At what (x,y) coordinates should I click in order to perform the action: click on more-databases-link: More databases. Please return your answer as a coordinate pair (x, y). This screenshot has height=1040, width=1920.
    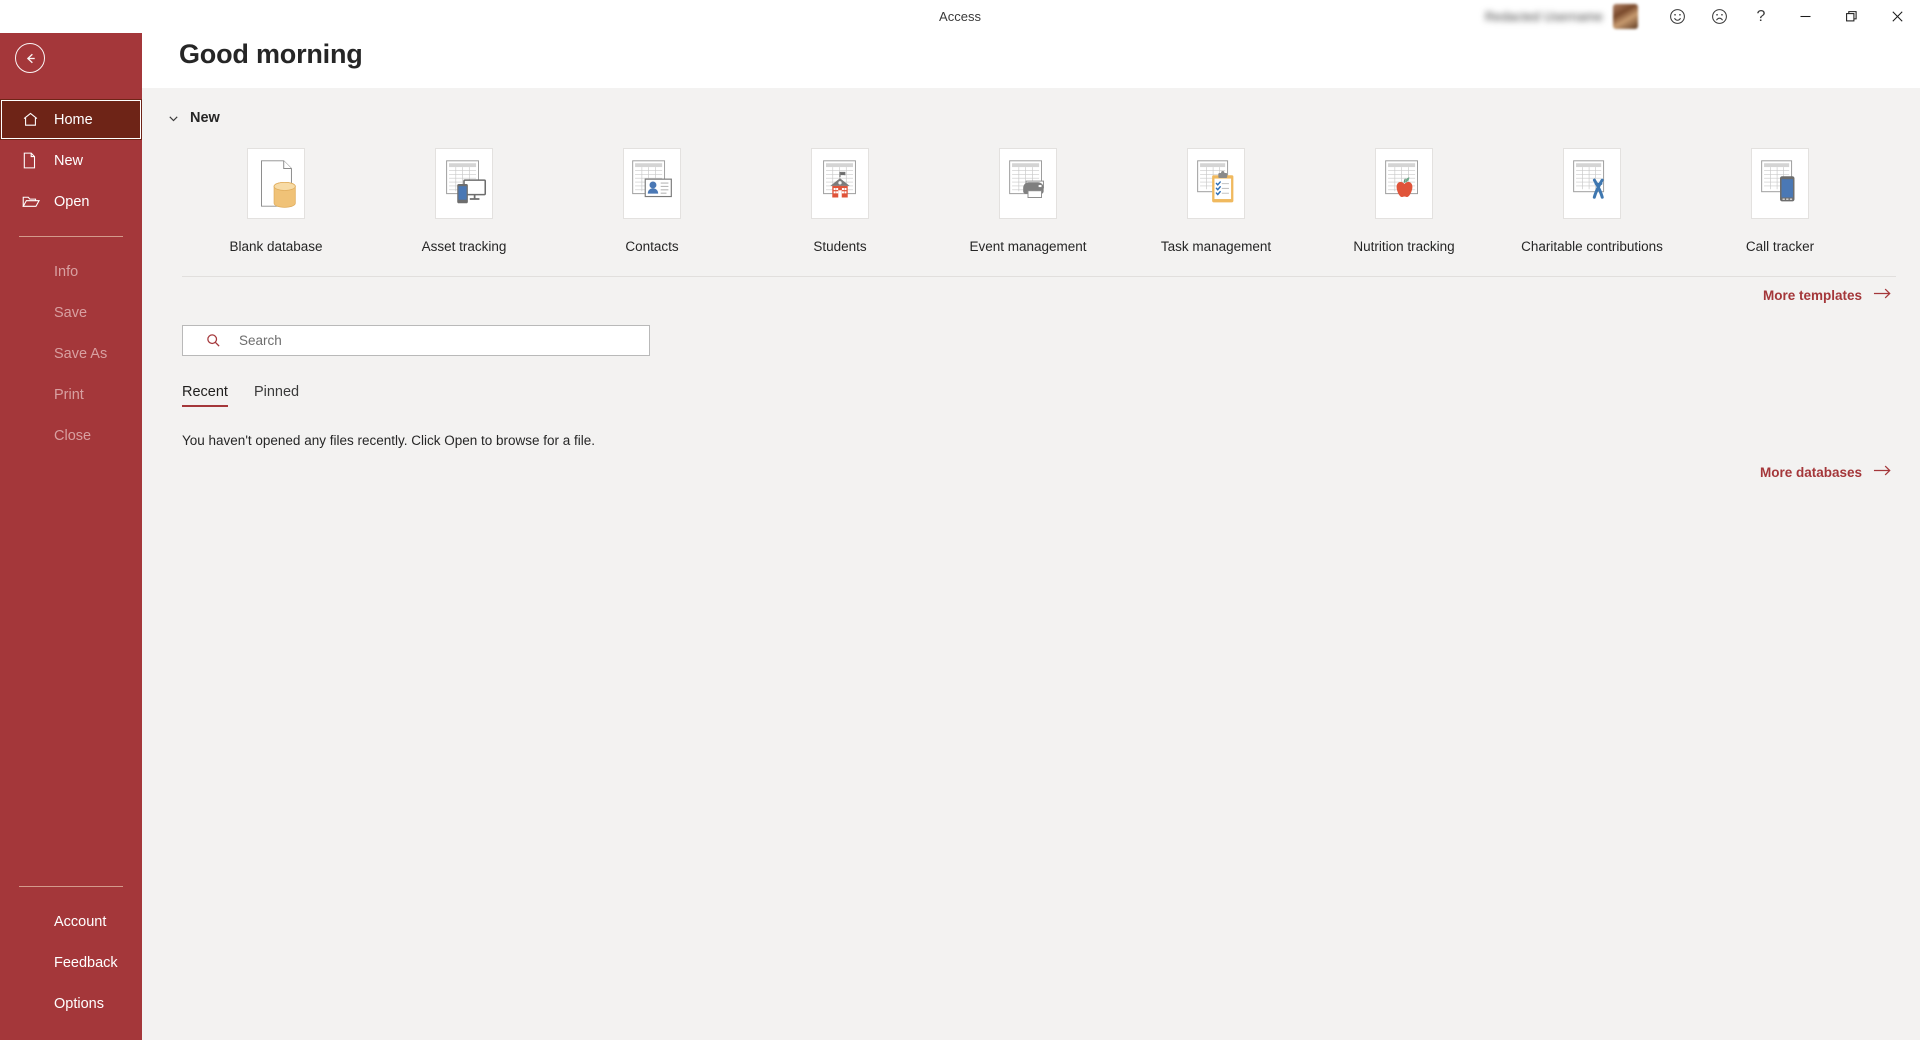
    Looking at the image, I should click on (1826, 472).